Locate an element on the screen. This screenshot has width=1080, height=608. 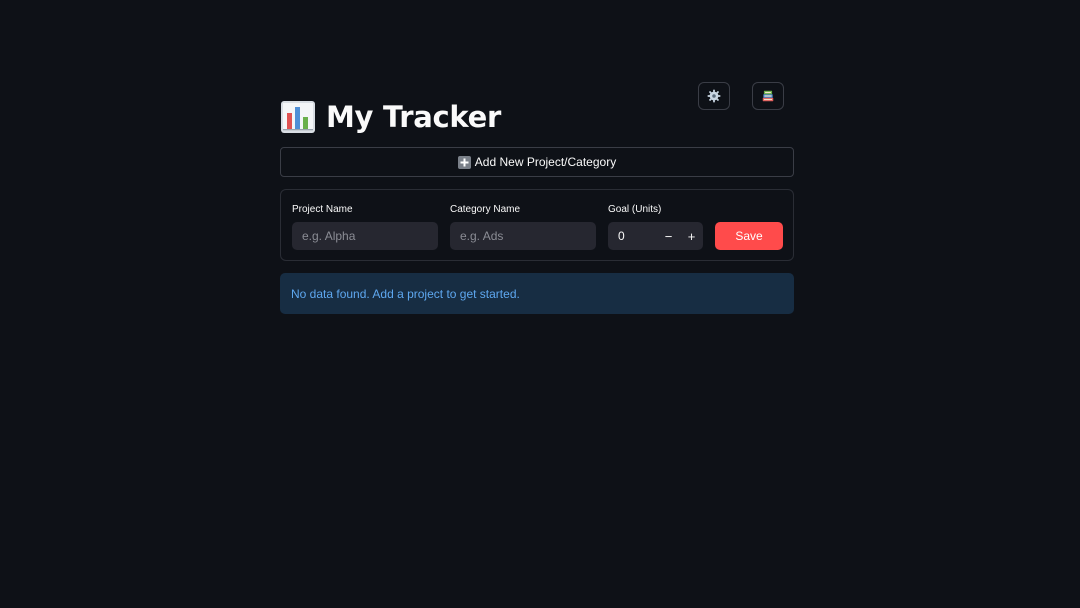
page-title: My Tracker is located at coordinates (390, 117).